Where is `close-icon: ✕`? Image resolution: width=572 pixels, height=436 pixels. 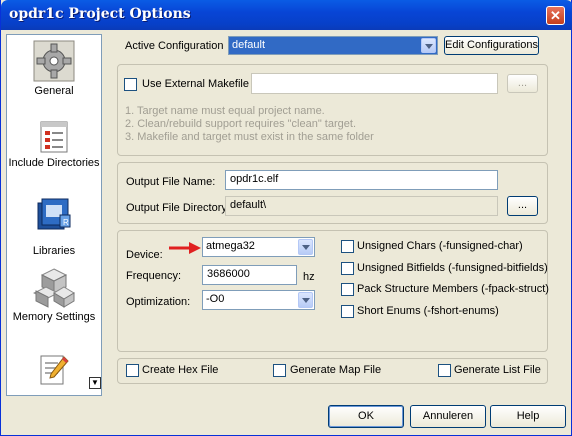 close-icon: ✕ is located at coordinates (555, 15).